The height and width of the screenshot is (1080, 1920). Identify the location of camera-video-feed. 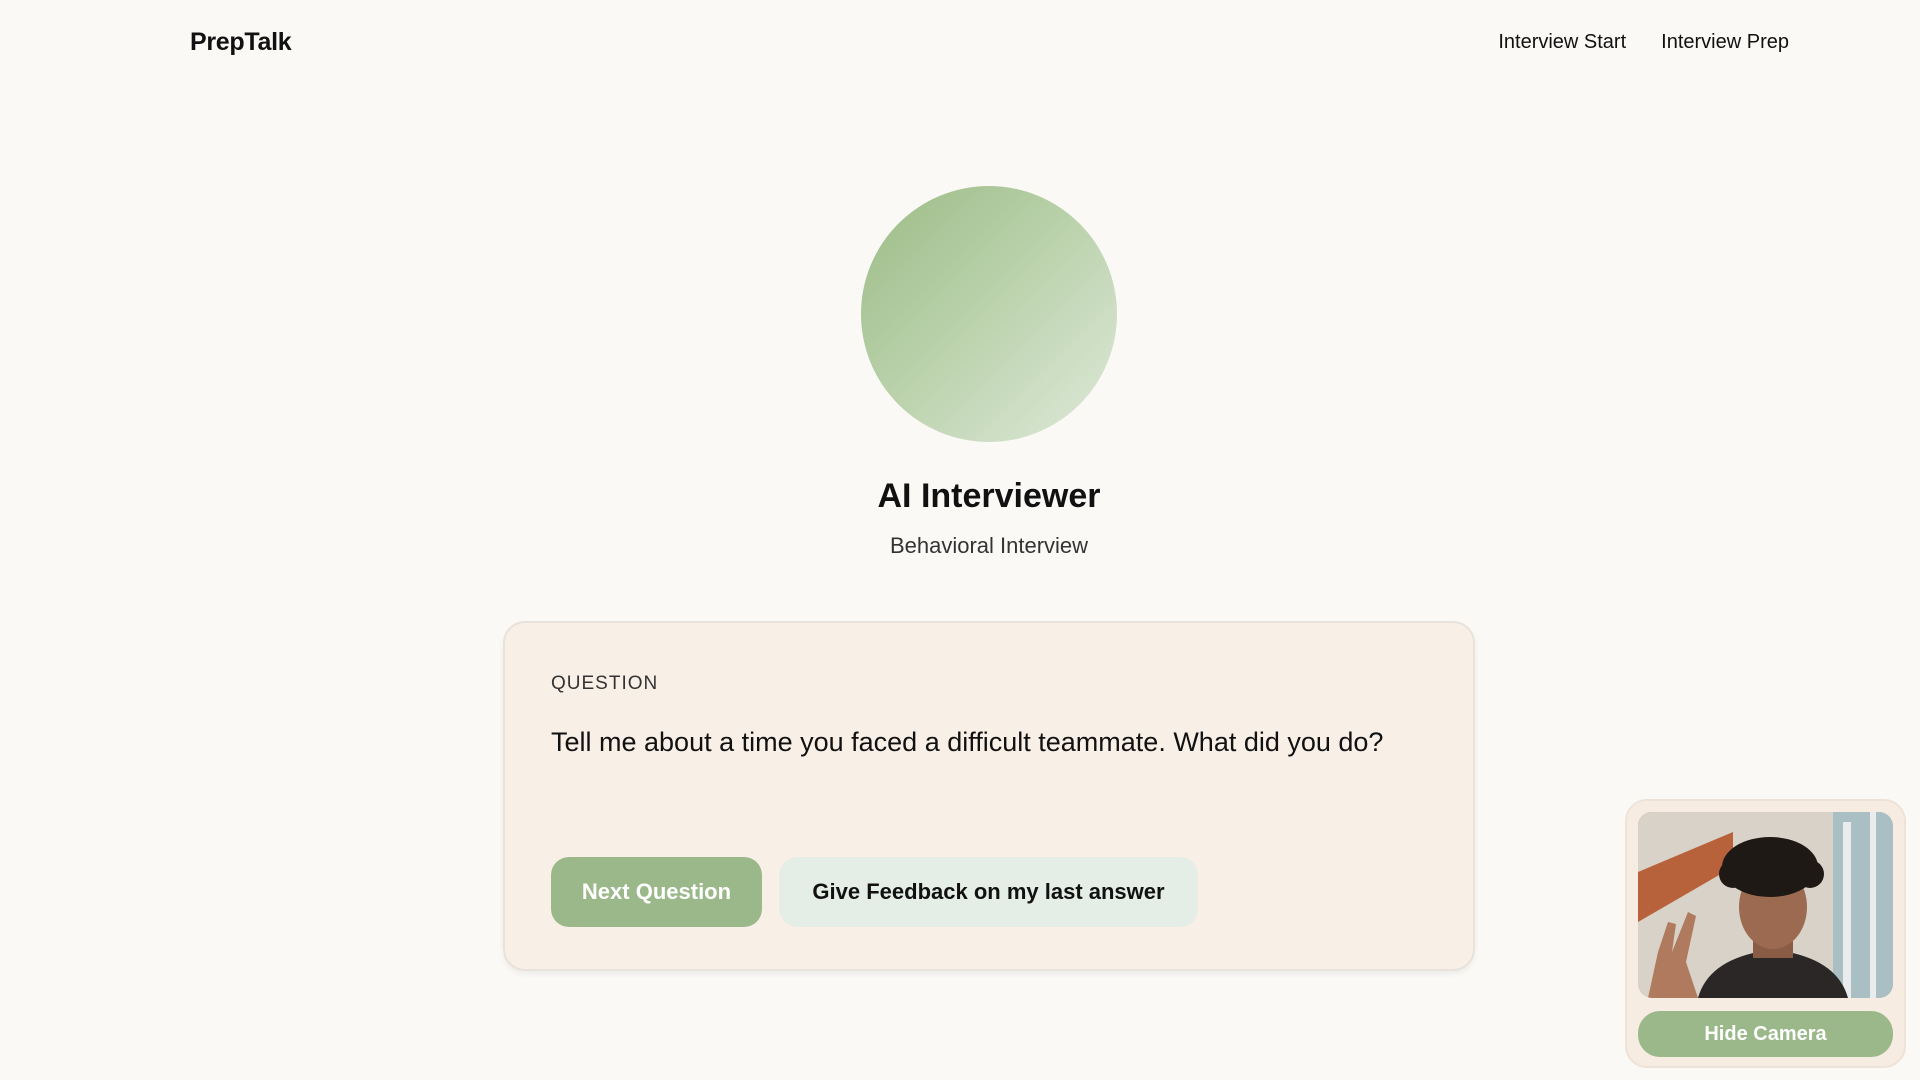
(1765, 905).